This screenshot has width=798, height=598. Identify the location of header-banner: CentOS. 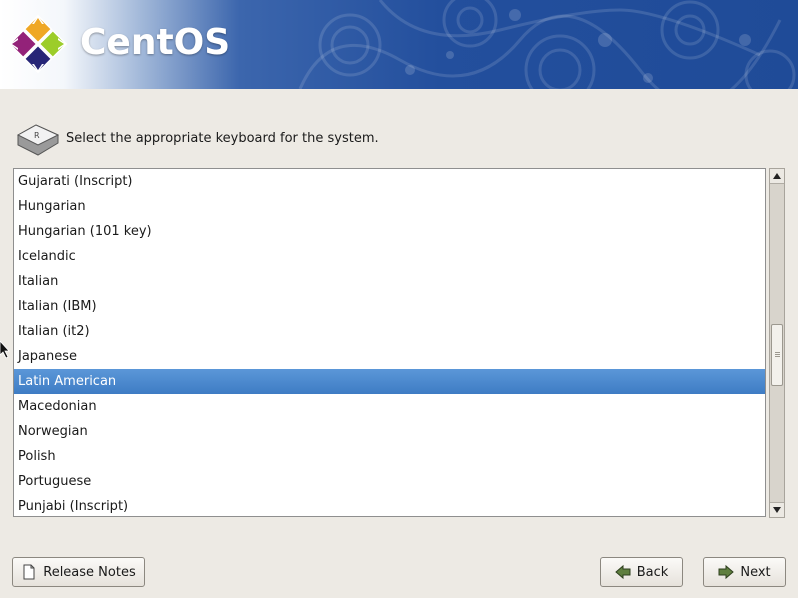
(399, 44).